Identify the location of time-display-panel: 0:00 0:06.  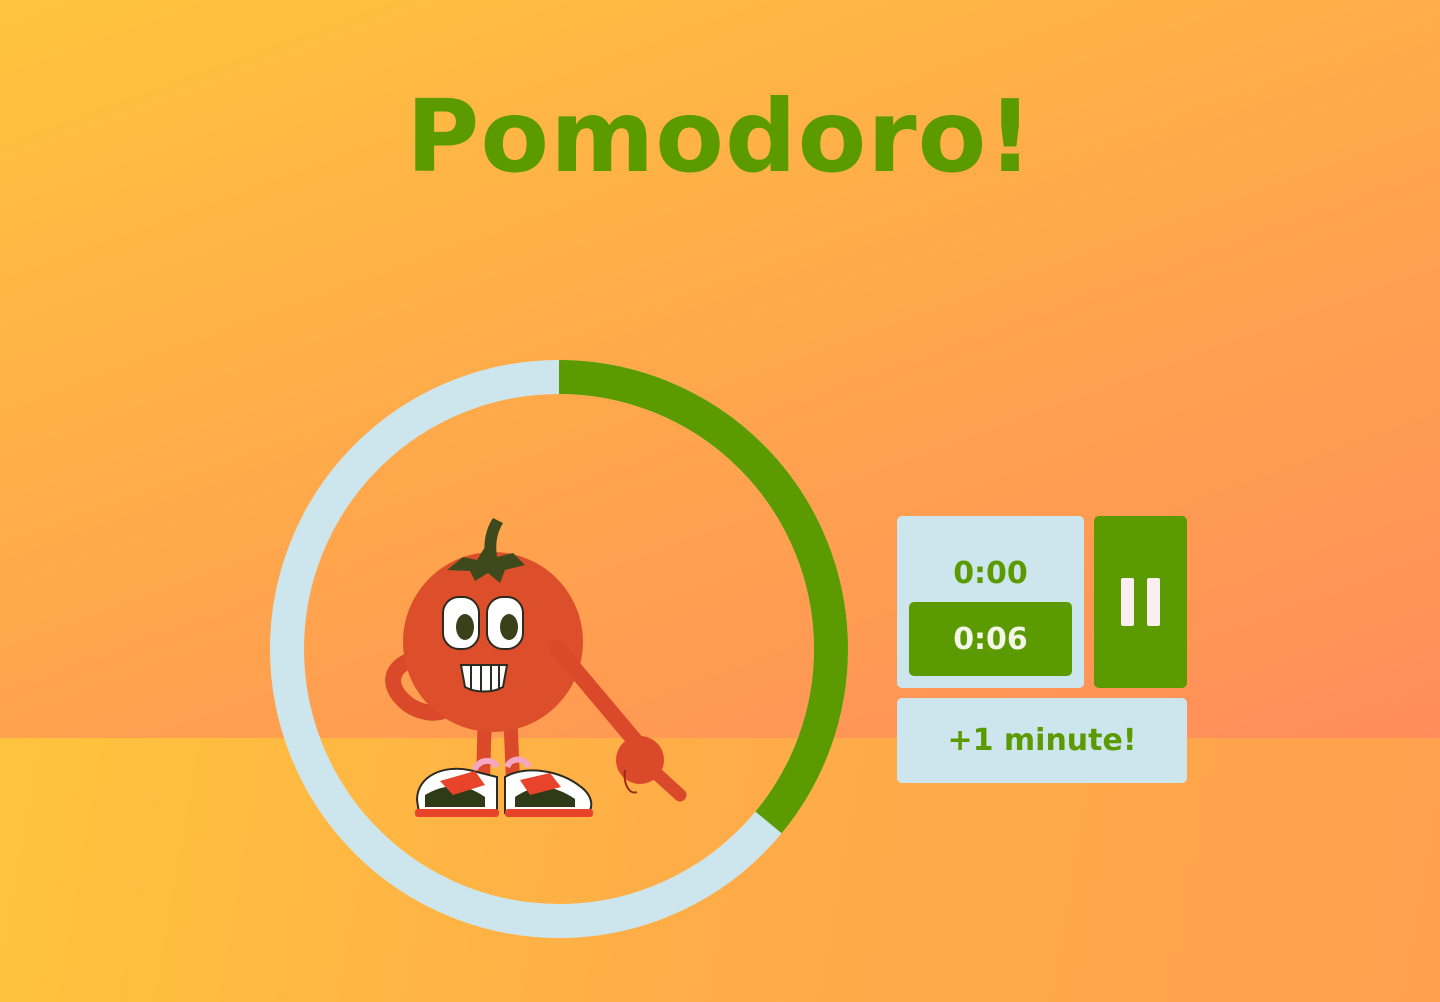
(990, 602).